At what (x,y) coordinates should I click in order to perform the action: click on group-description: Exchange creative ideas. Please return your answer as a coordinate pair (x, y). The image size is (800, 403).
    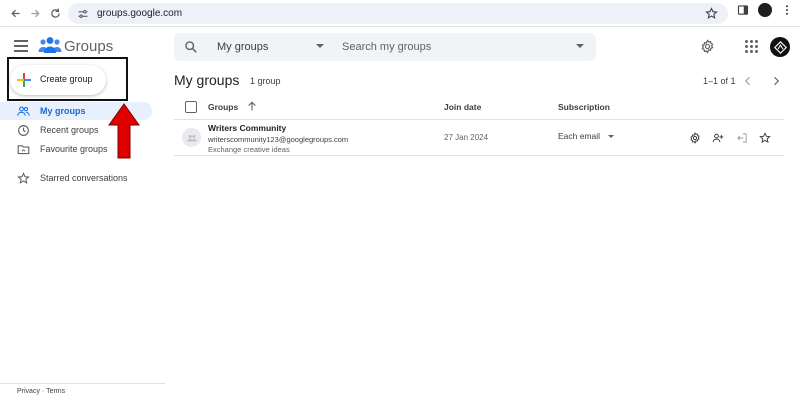
    Looking at the image, I should click on (249, 149).